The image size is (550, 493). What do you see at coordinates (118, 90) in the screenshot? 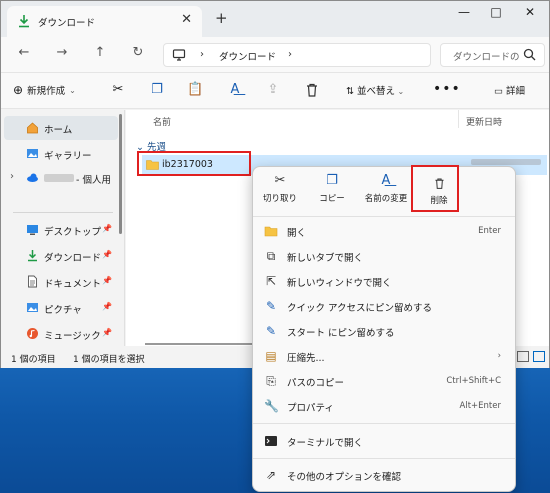
I see `cut-icon: ✂` at bounding box center [118, 90].